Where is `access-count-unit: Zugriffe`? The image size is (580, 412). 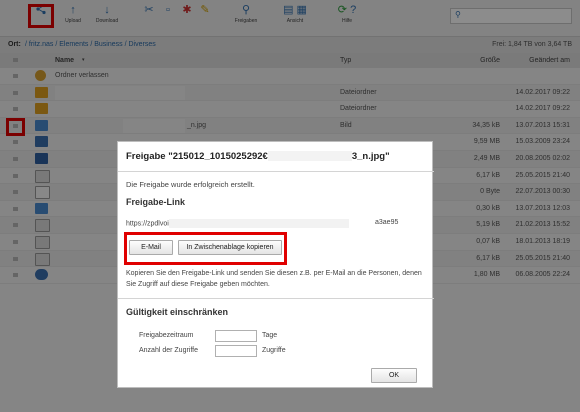 access-count-unit: Zugriffe is located at coordinates (274, 350).